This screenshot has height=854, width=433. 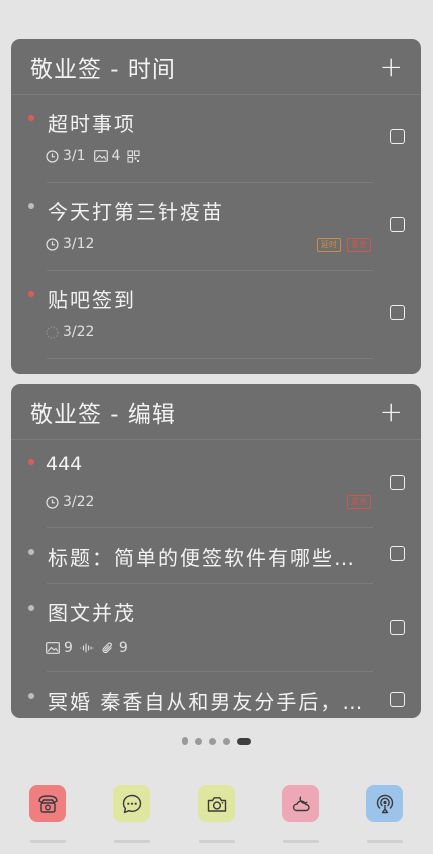 I want to click on weather-icon, so click(x=301, y=803).